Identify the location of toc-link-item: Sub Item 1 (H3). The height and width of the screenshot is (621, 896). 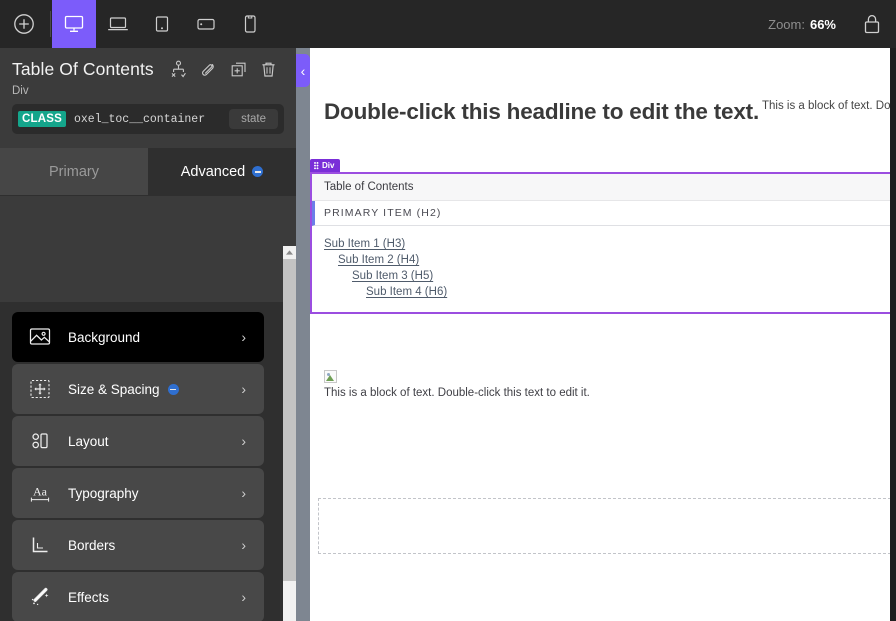
(610, 244).